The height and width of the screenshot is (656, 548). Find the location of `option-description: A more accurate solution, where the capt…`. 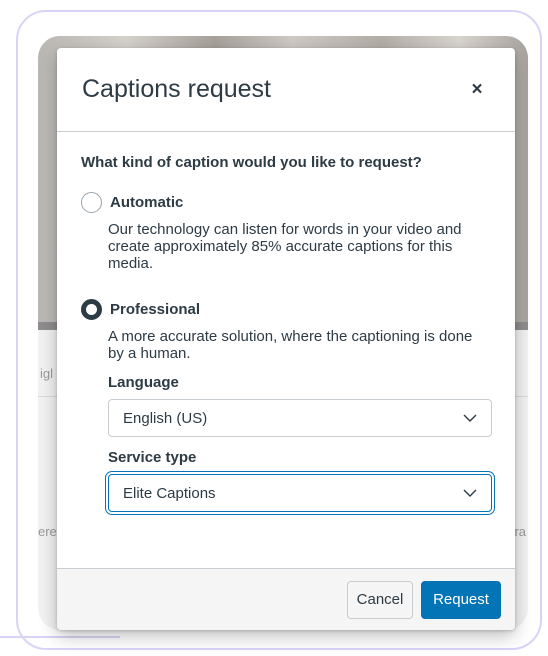

option-description: A more accurate solution, where the capt… is located at coordinates (290, 345).